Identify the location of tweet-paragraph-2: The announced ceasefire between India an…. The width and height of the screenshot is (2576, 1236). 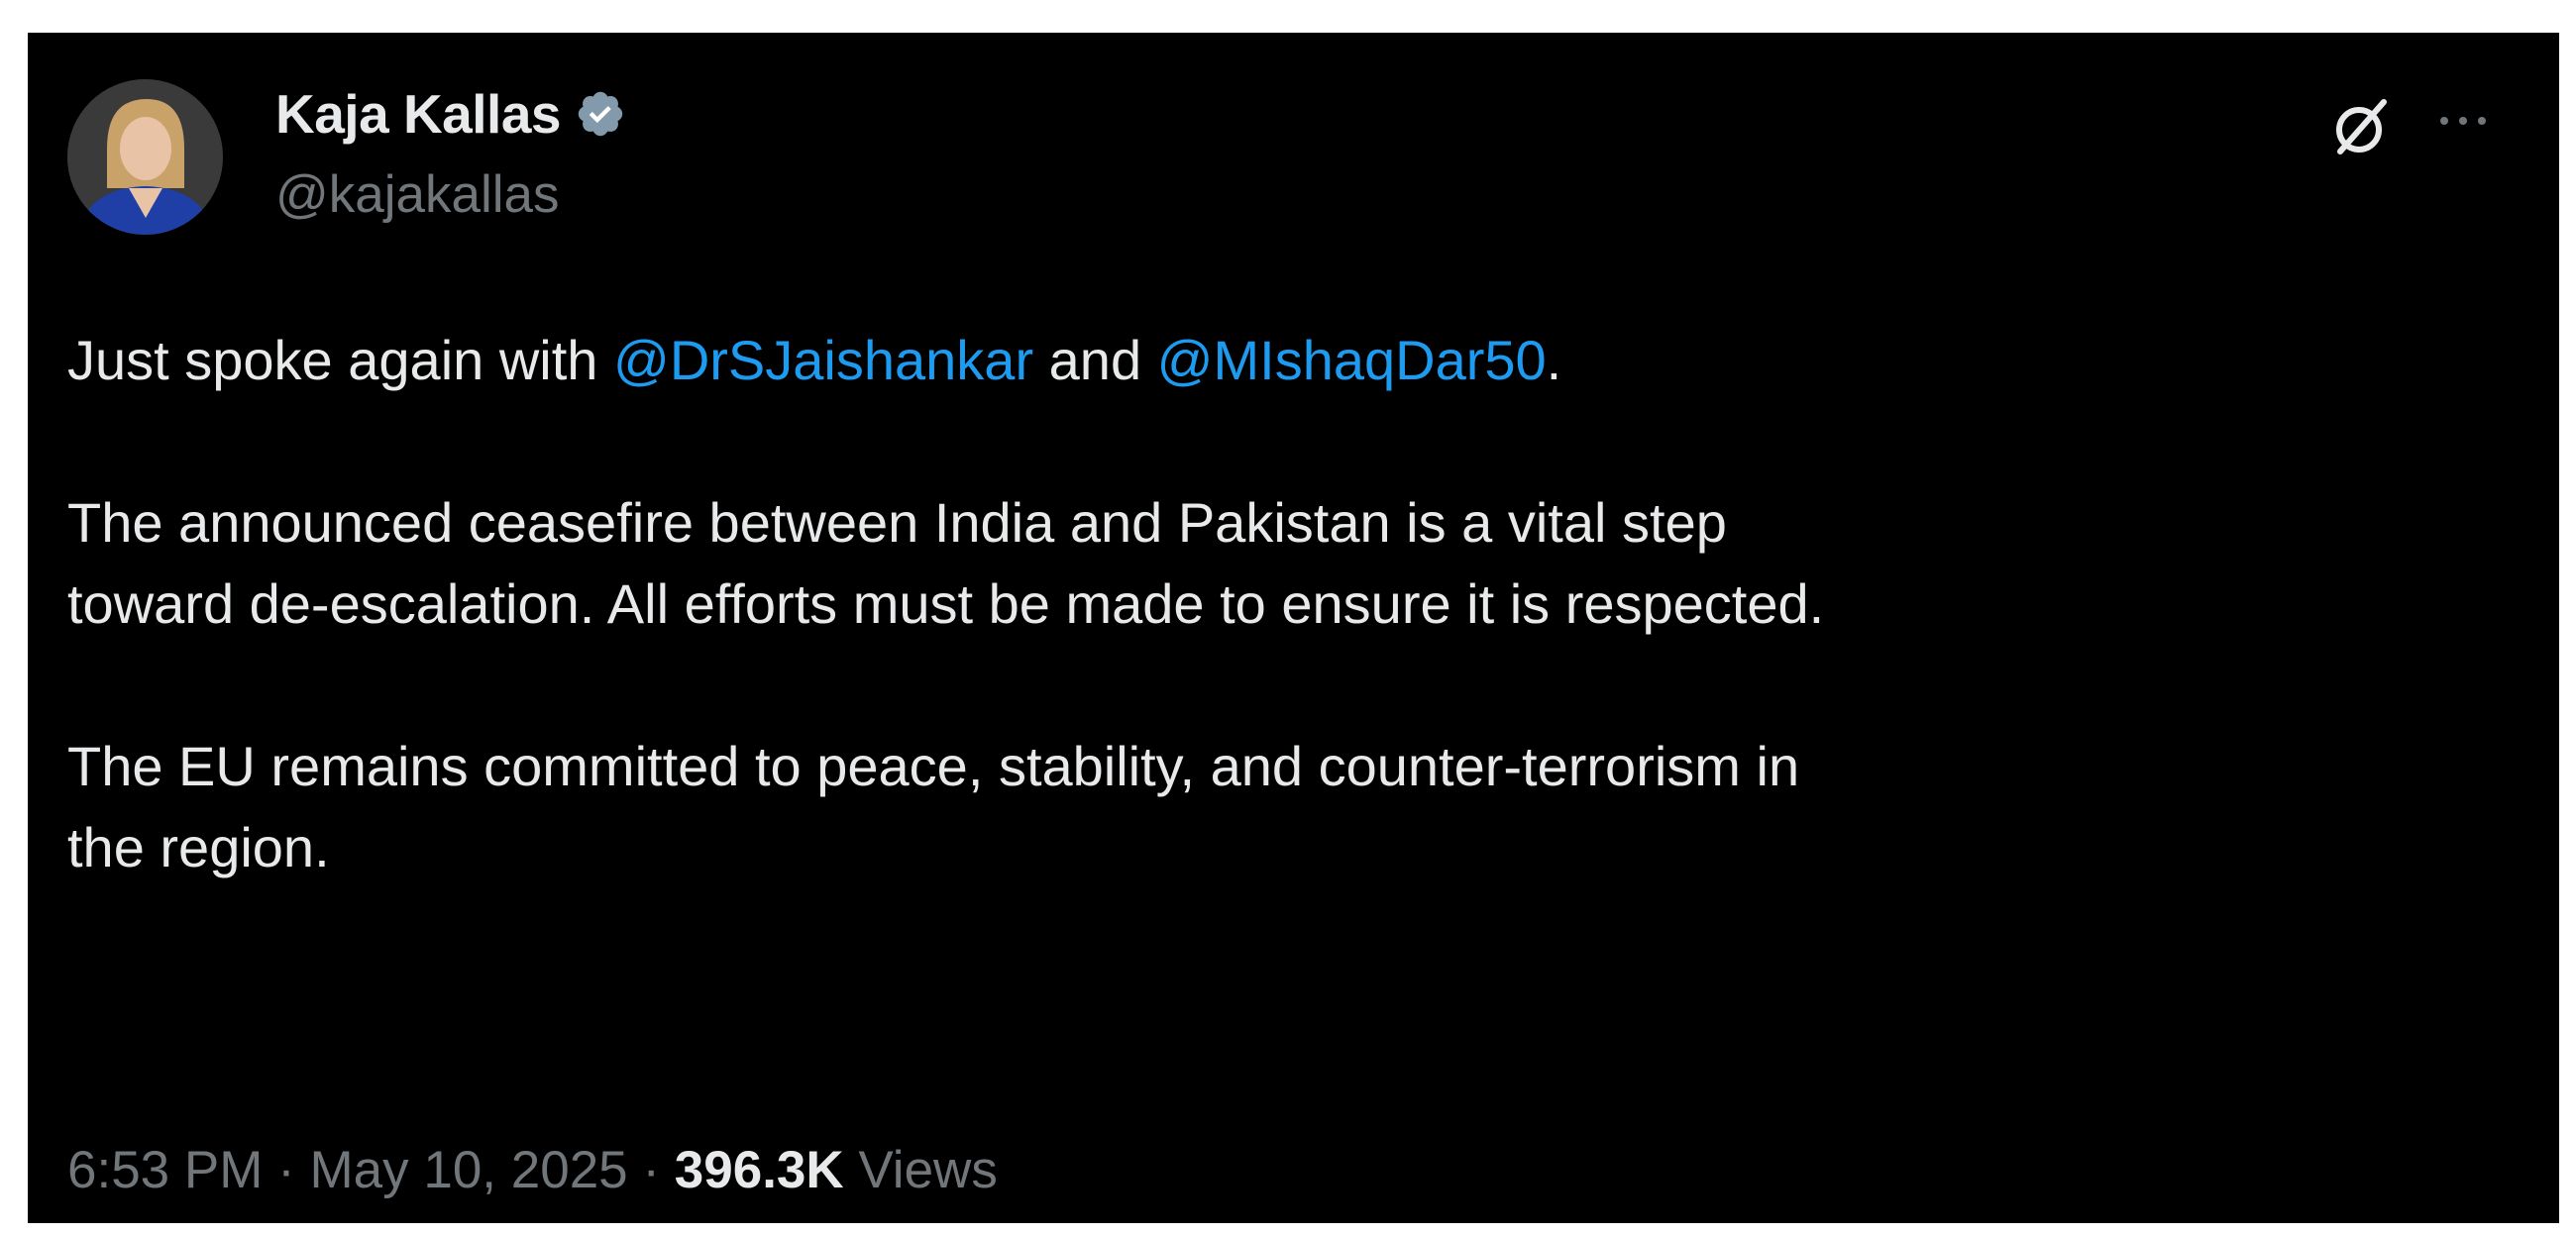
(946, 563).